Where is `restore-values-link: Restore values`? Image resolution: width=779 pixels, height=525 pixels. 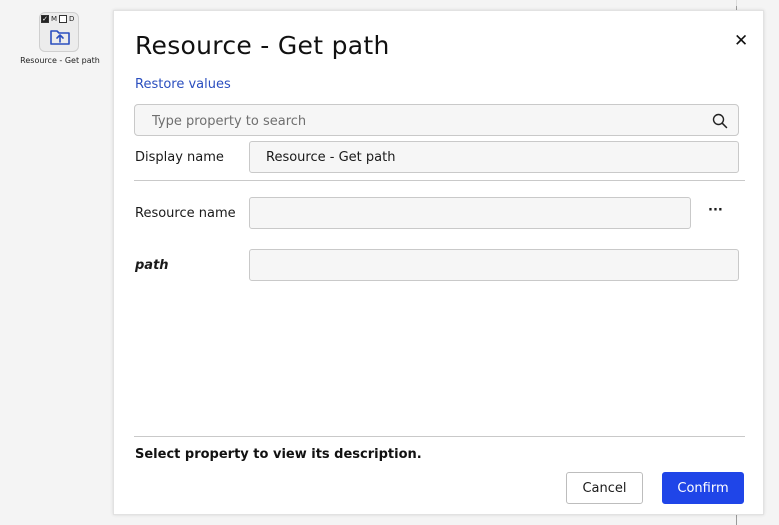
restore-values-link: Restore values is located at coordinates (183, 84).